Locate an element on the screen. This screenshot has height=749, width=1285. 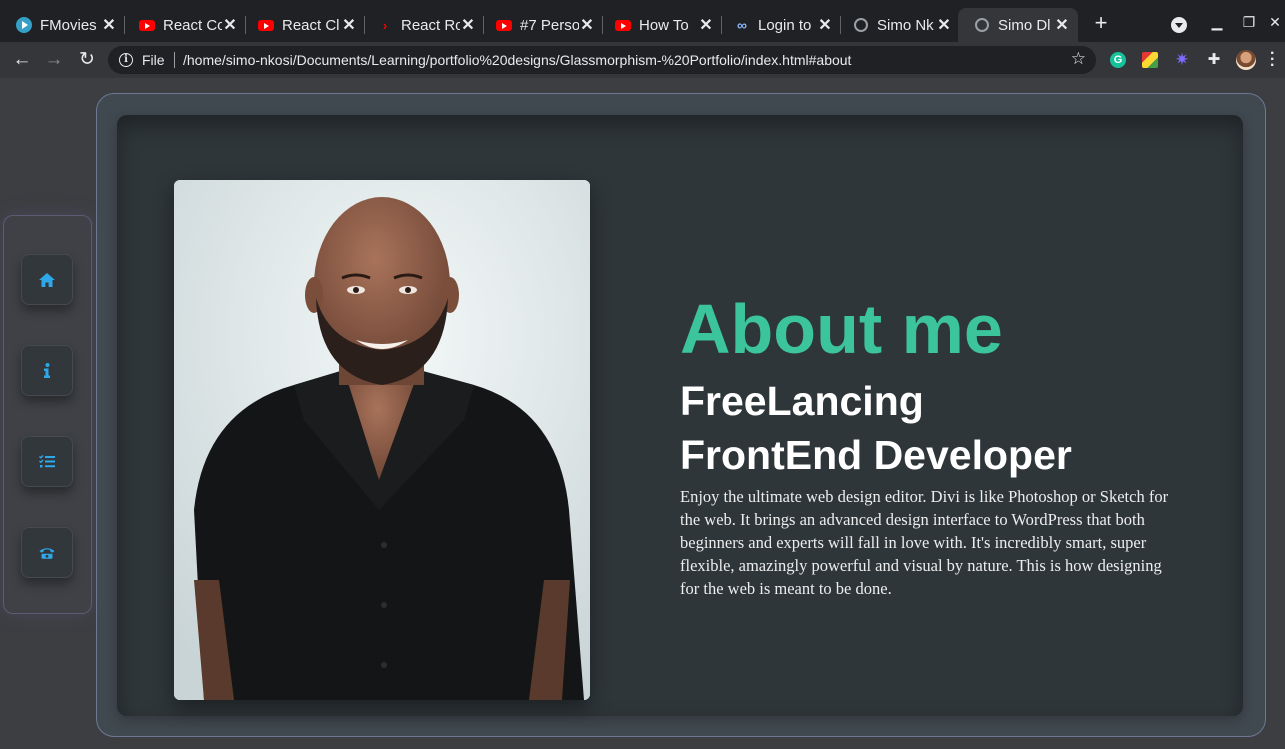
window-close-icon: ✕ is located at coordinates (1275, 22).